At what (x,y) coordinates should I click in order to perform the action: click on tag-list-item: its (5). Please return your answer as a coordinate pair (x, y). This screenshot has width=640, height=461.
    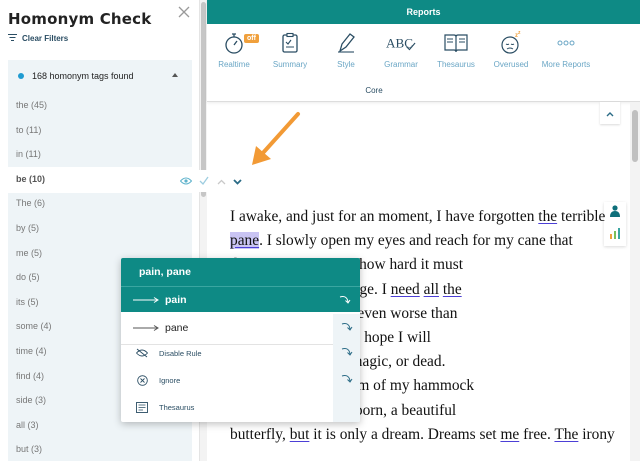
    Looking at the image, I should click on (27, 302).